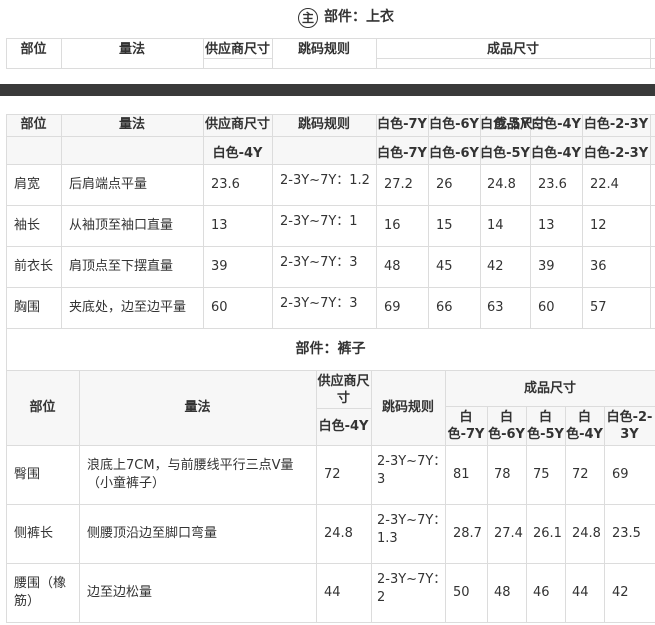 Image resolution: width=655 pixels, height=625 pixels. I want to click on cell-value: 81, so click(461, 474).